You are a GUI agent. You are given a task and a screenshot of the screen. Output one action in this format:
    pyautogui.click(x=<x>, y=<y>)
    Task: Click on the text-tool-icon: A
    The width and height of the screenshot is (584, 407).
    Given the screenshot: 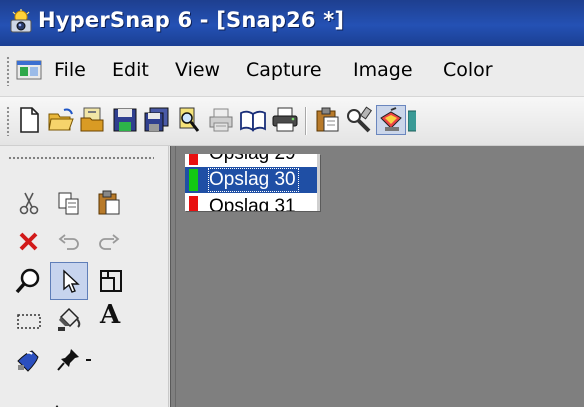 What is the action you would take?
    pyautogui.click(x=111, y=317)
    